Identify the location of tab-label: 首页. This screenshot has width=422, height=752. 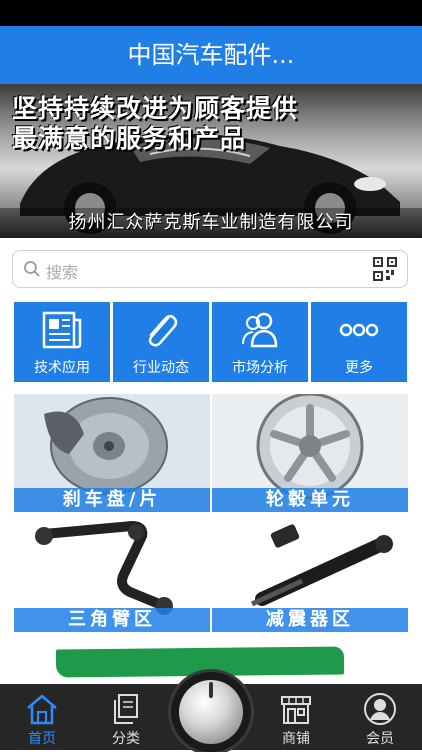
(42, 739).